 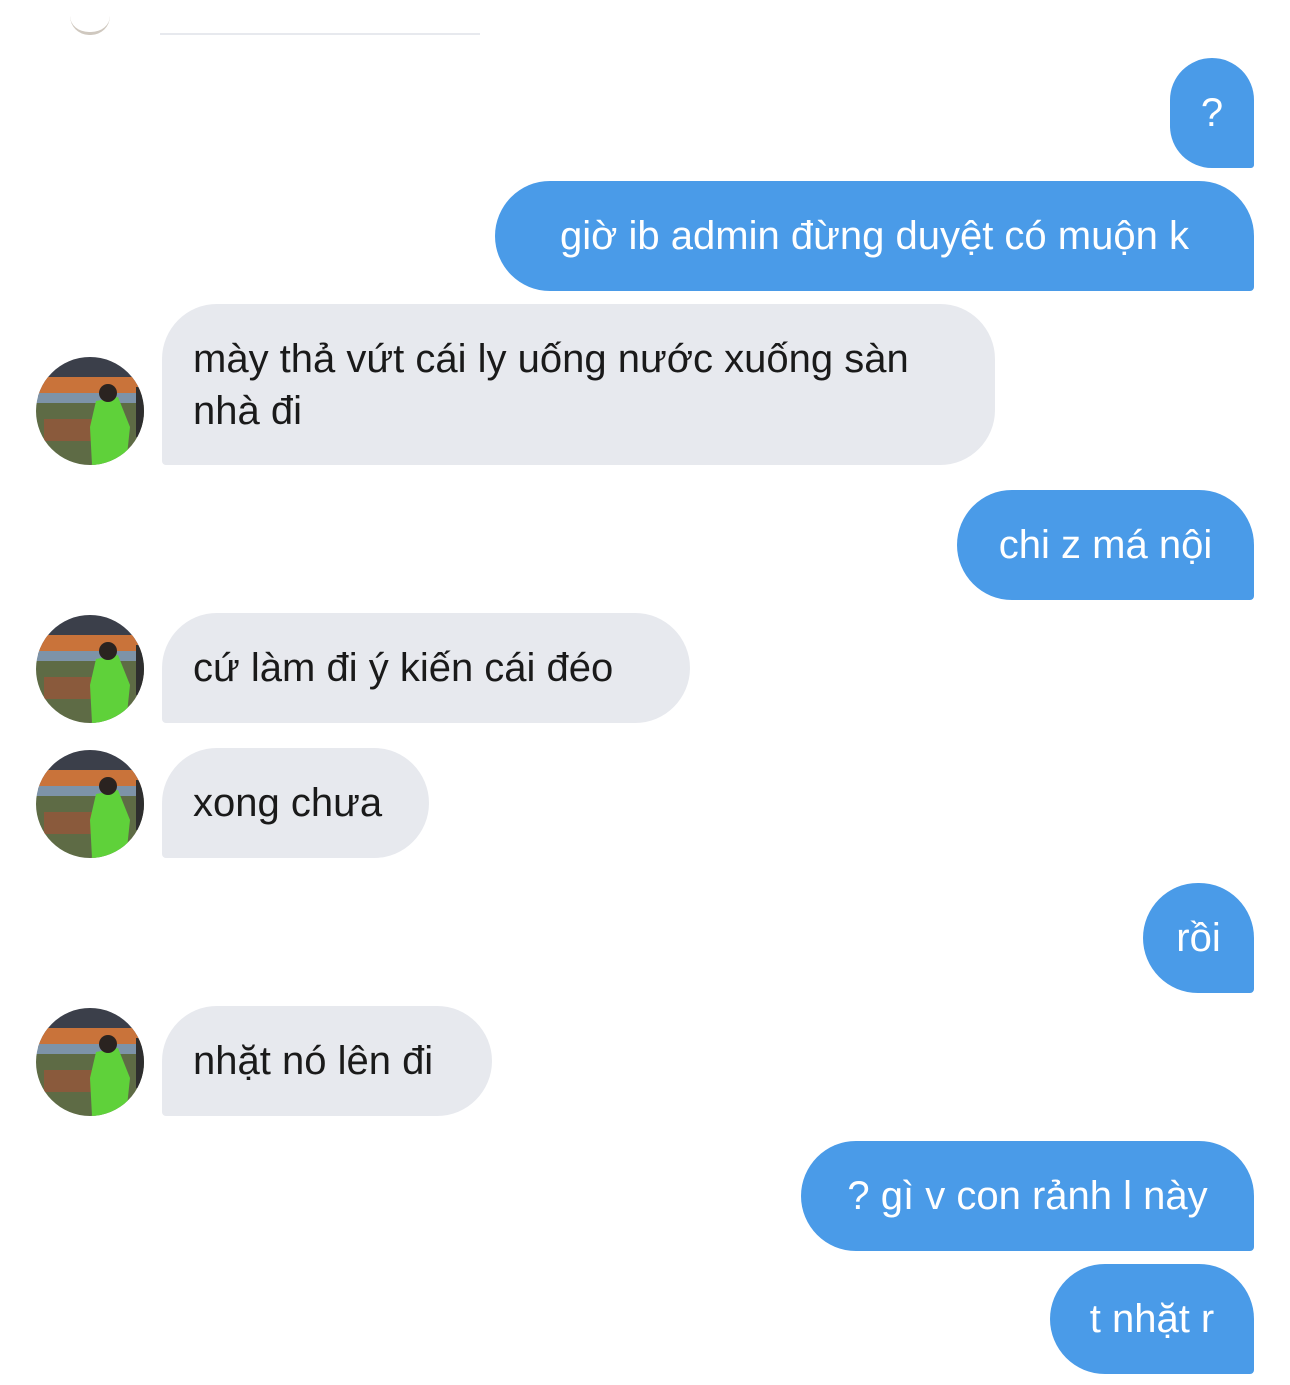 I want to click on partial-message-bubble, so click(x=320, y=17).